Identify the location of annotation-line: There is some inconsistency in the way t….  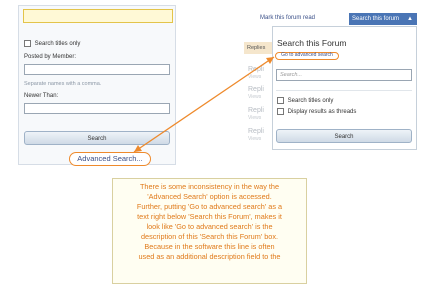
(209, 186).